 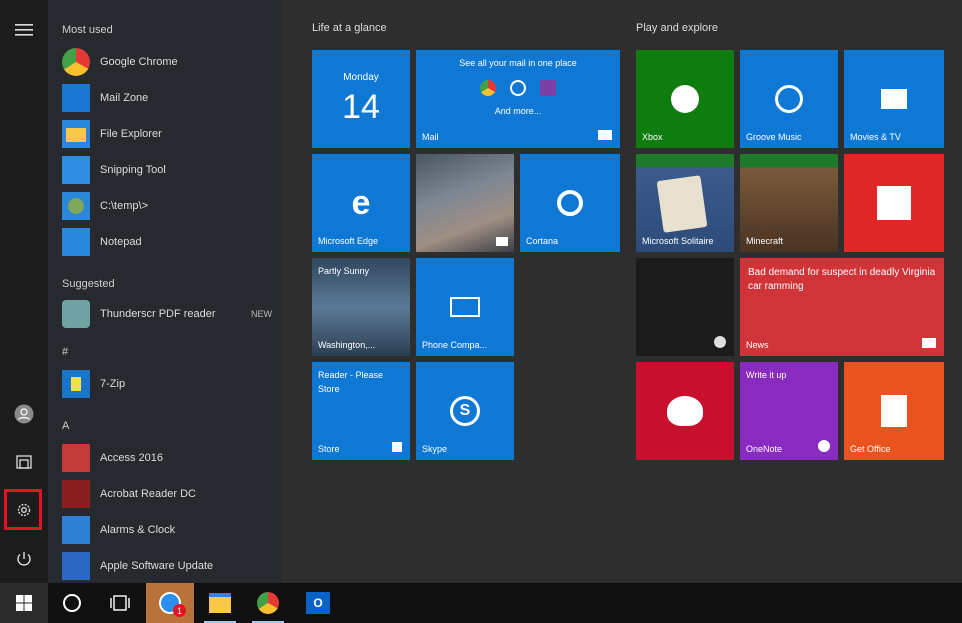 I want to click on tile-label: News, so click(x=757, y=345).